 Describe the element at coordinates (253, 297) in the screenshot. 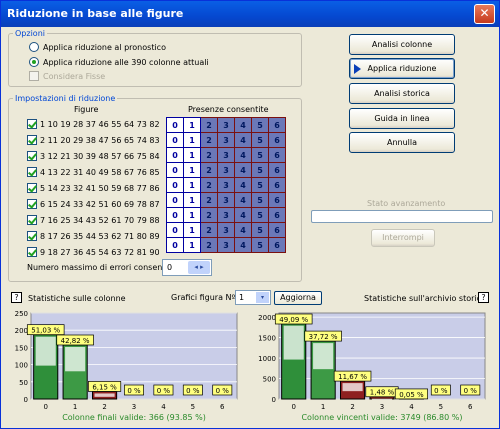

I see `graph-figure-select: 1 ▾` at that location.